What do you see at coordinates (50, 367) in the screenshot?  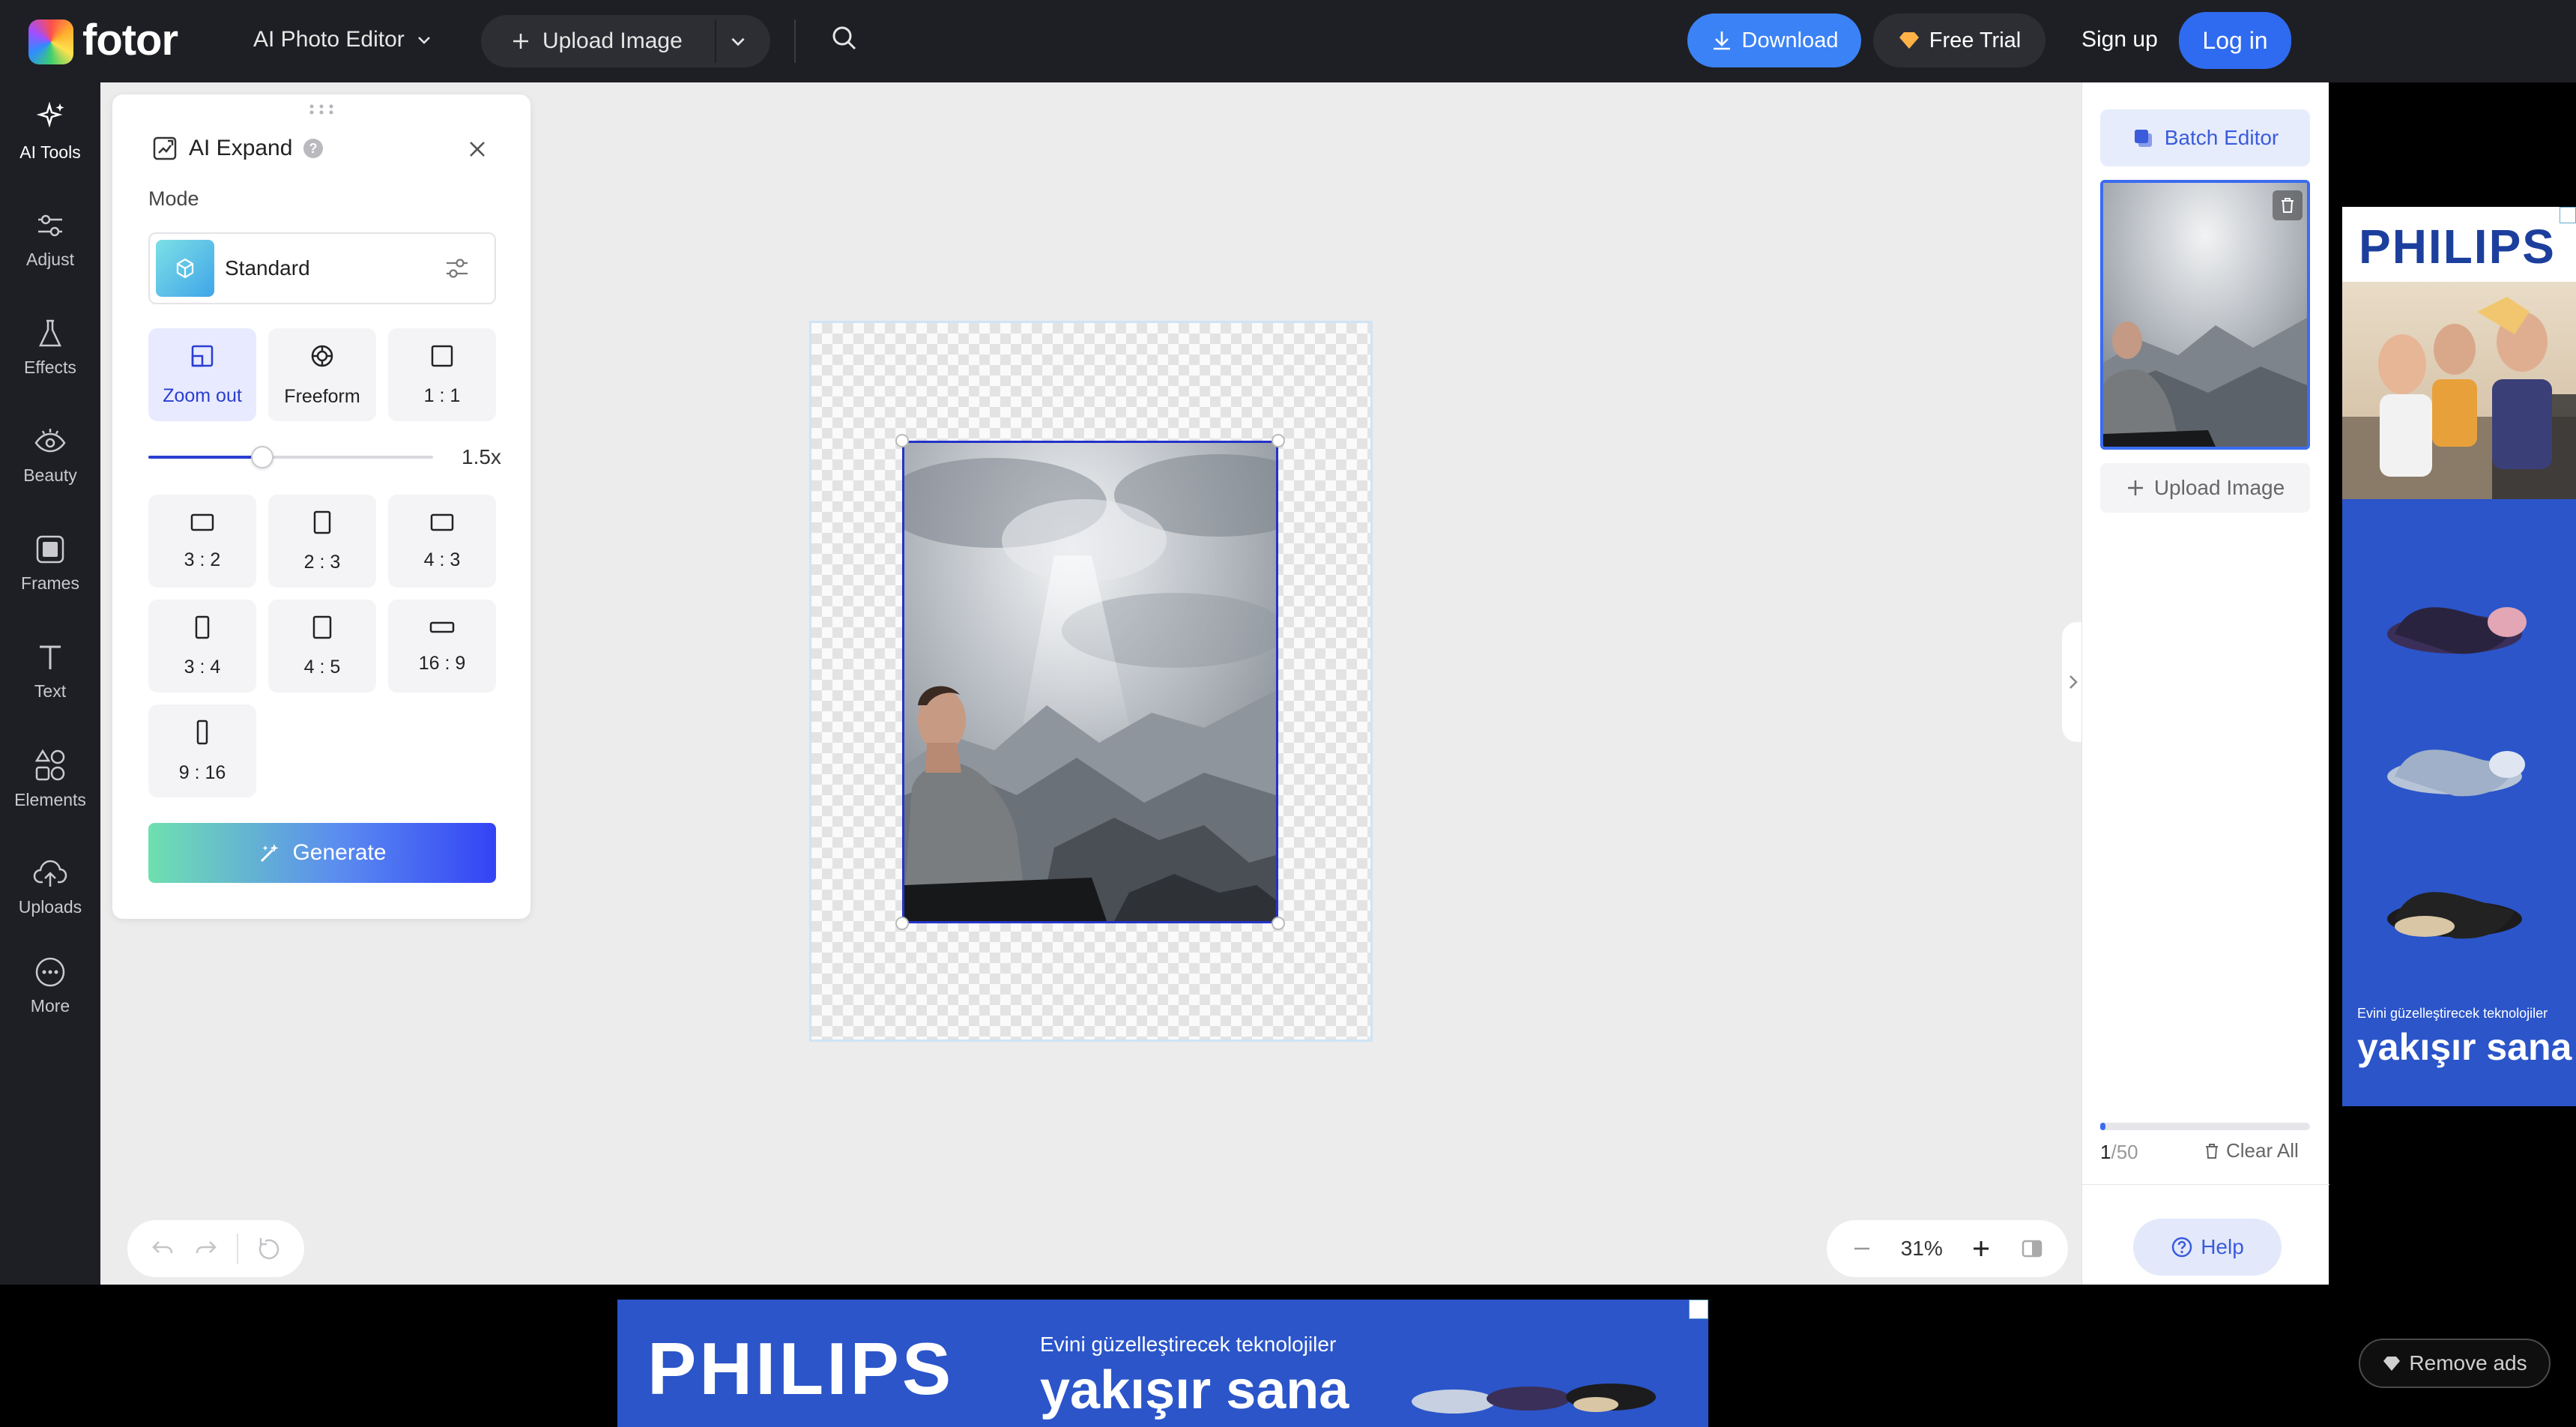 I see `rail-item-label: Effects` at bounding box center [50, 367].